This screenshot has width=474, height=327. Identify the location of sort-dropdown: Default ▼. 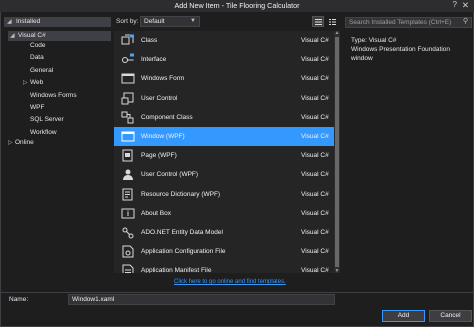
(170, 21).